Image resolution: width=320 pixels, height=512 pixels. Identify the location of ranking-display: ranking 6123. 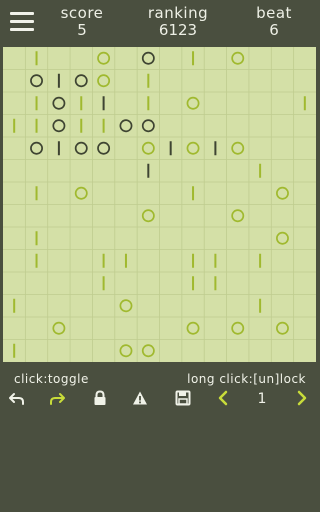
(178, 22).